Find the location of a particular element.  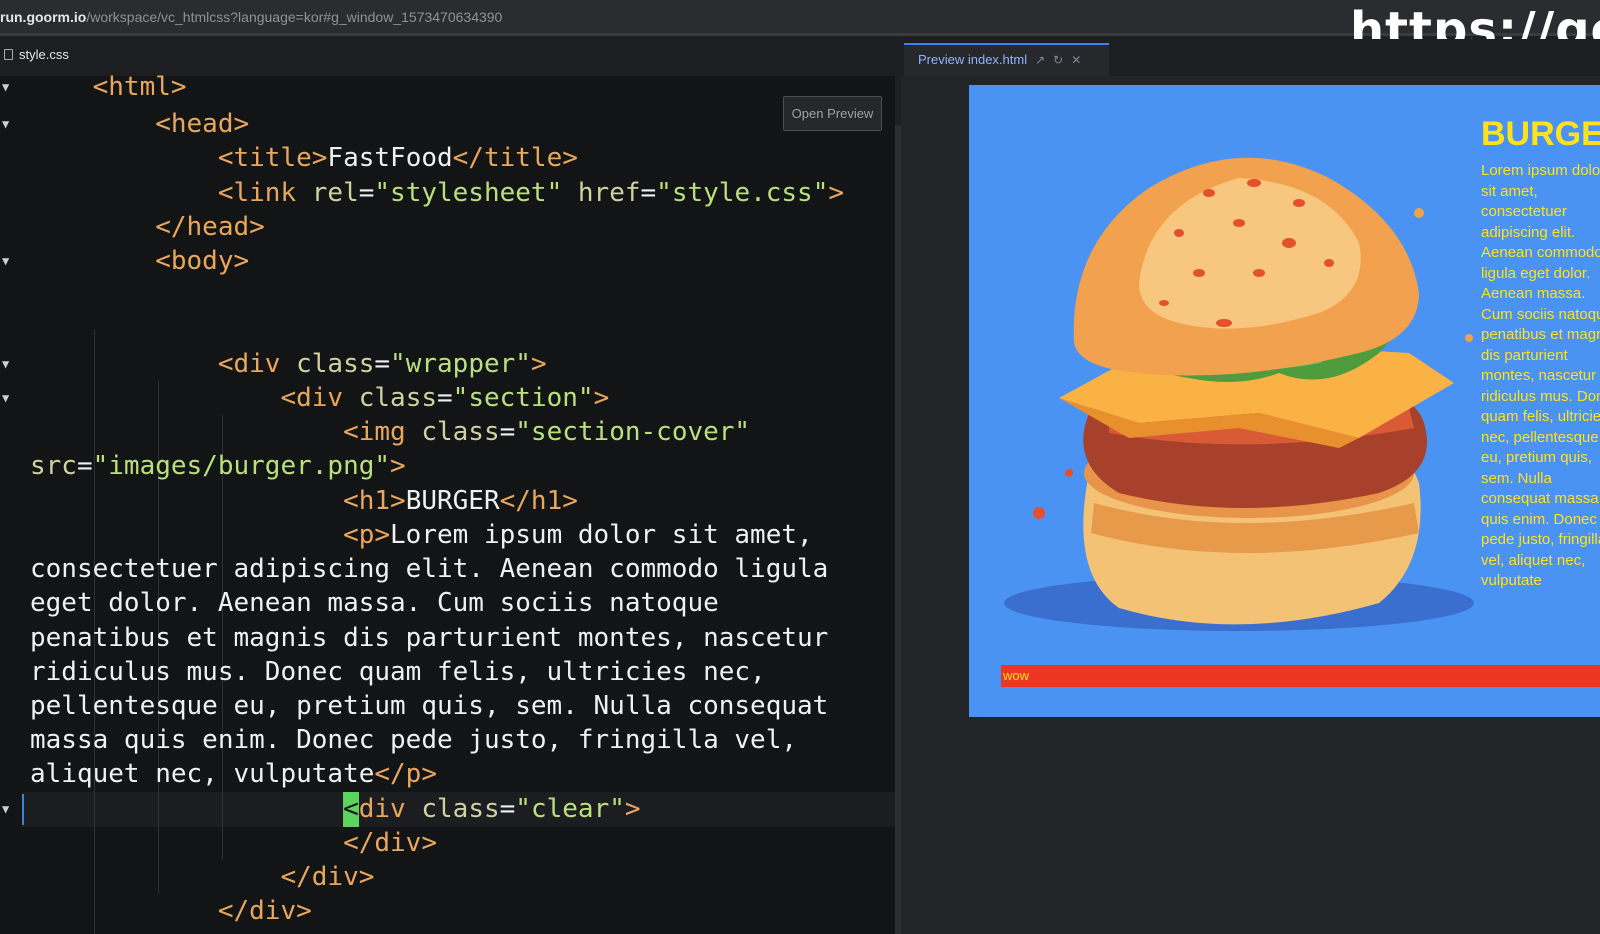

tab-style-css: style.css is located at coordinates (34, 58).